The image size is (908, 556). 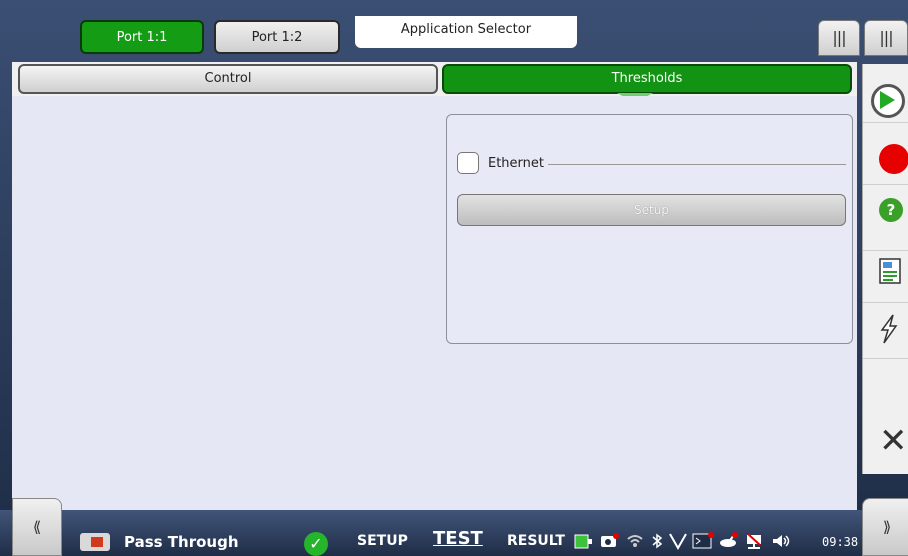 I want to click on application-selector-button: Application Selector, so click(x=466, y=32).